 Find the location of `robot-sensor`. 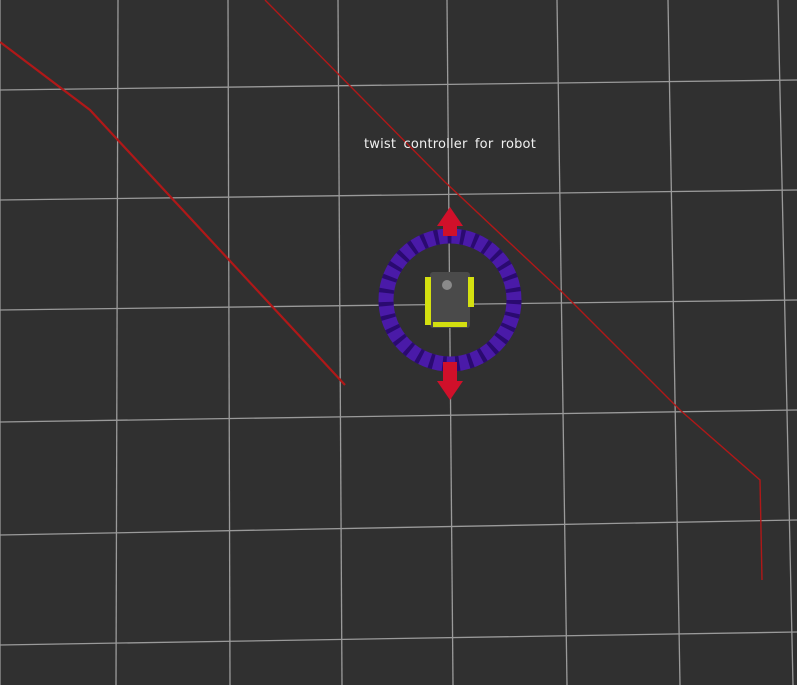

robot-sensor is located at coordinates (447, 285).